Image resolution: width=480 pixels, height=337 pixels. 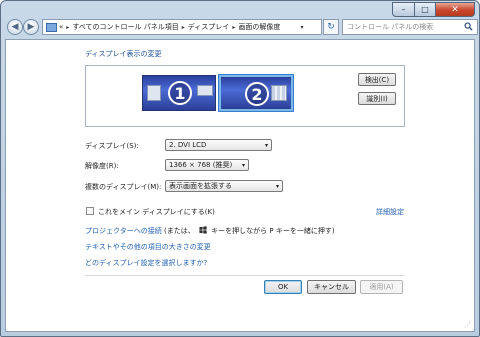 I want to click on monitor-1: 1, so click(x=179, y=93).